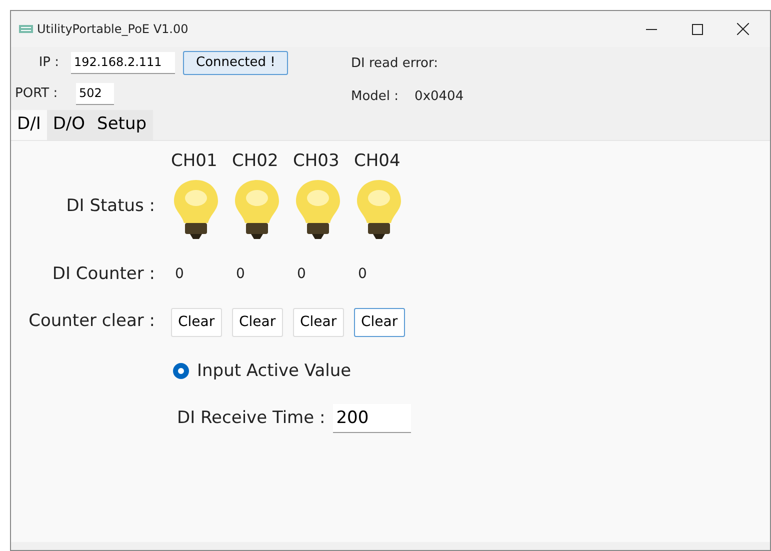 The width and height of the screenshot is (771, 551). What do you see at coordinates (743, 29) in the screenshot?
I see `close-icon` at bounding box center [743, 29].